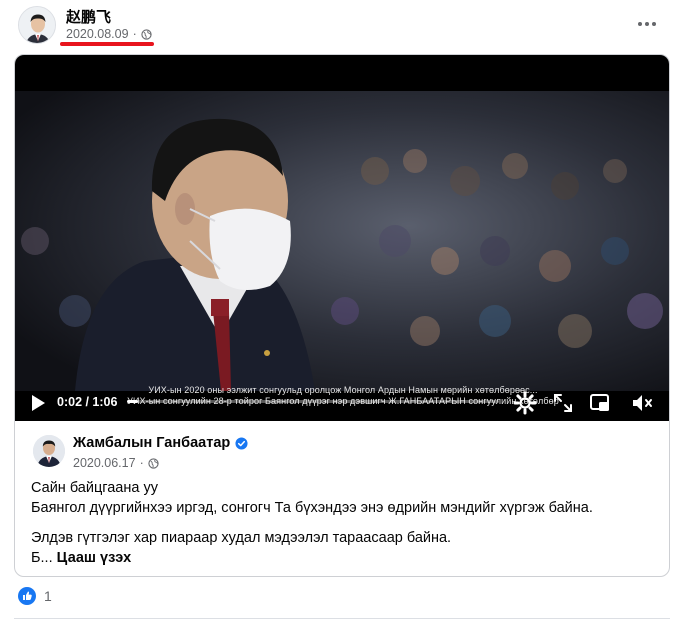 Image resolution: width=681 pixels, height=620 pixels. I want to click on more-options-button, so click(647, 24).